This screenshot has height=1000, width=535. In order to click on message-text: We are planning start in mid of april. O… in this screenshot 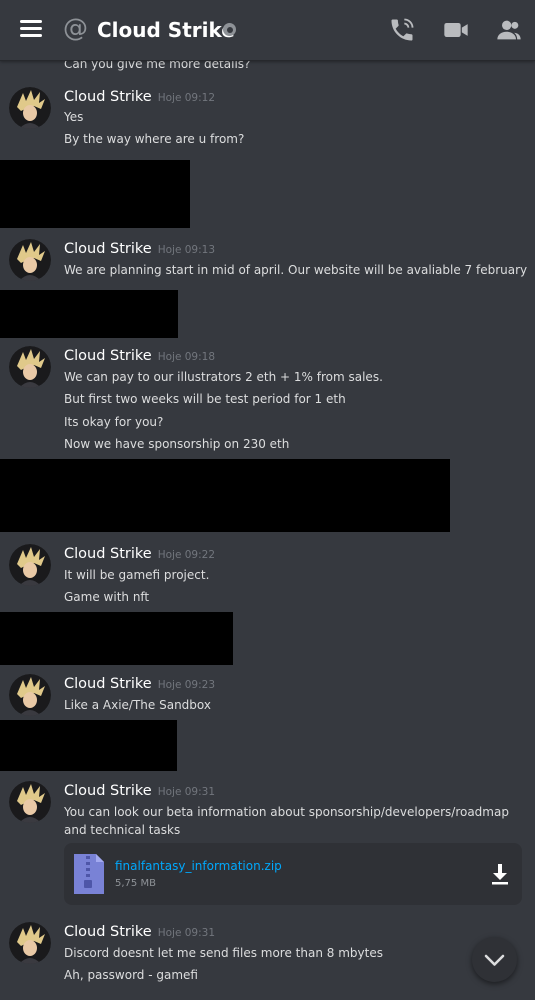, I will do `click(296, 270)`.